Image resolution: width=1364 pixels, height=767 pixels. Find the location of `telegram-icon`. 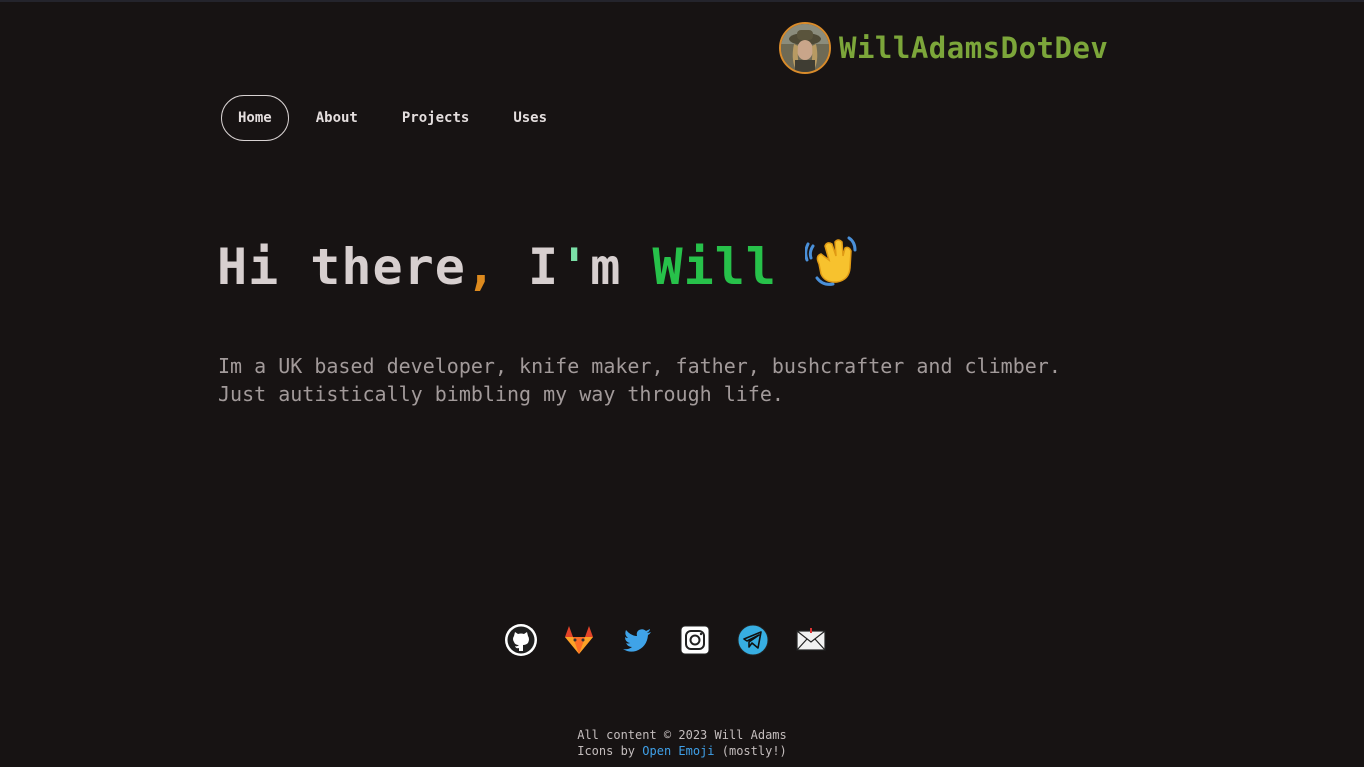

telegram-icon is located at coordinates (753, 642).